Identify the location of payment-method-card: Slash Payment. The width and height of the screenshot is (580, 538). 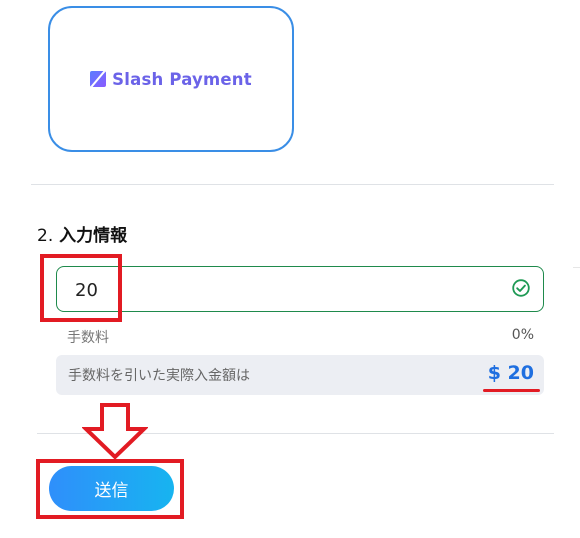
(171, 79).